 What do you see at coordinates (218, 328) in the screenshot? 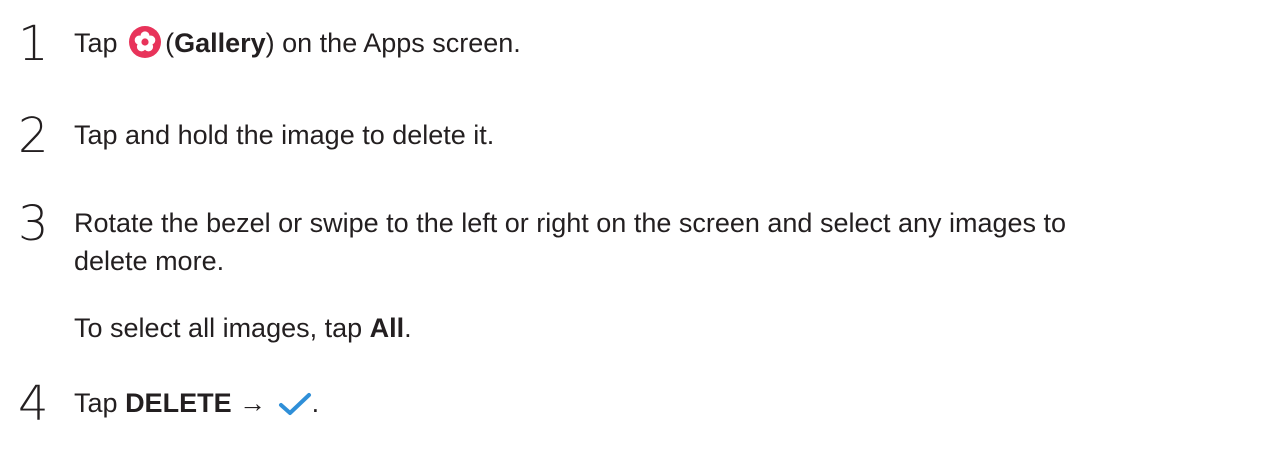
I see `note-prefix: To select all images, tap` at bounding box center [218, 328].